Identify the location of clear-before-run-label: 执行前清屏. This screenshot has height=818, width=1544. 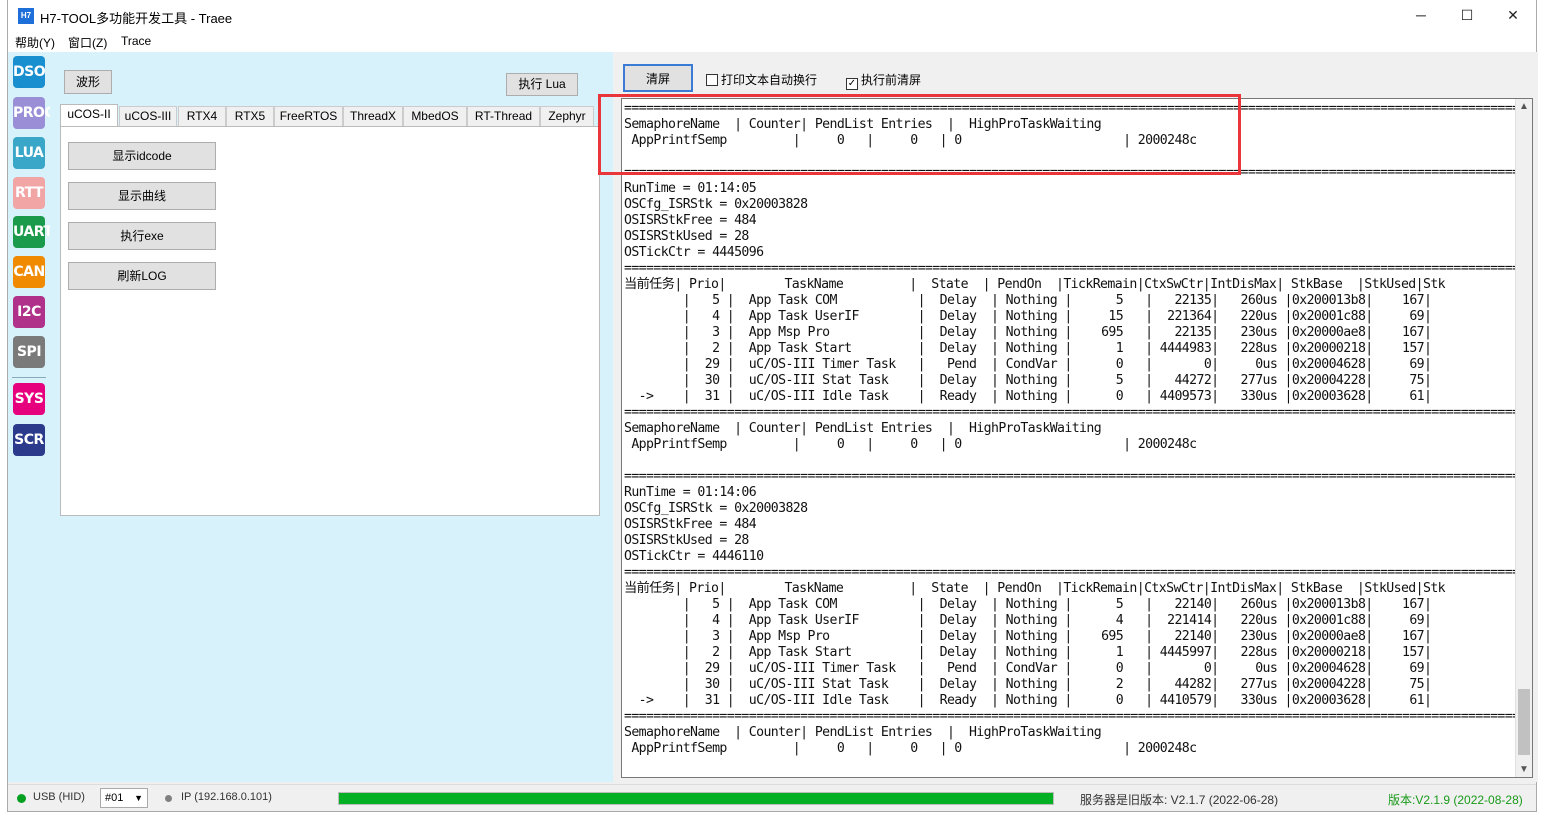
(891, 80).